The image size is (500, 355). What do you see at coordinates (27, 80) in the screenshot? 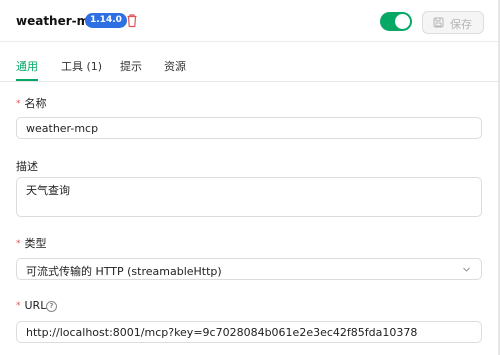
I see `active-tab-indicator` at bounding box center [27, 80].